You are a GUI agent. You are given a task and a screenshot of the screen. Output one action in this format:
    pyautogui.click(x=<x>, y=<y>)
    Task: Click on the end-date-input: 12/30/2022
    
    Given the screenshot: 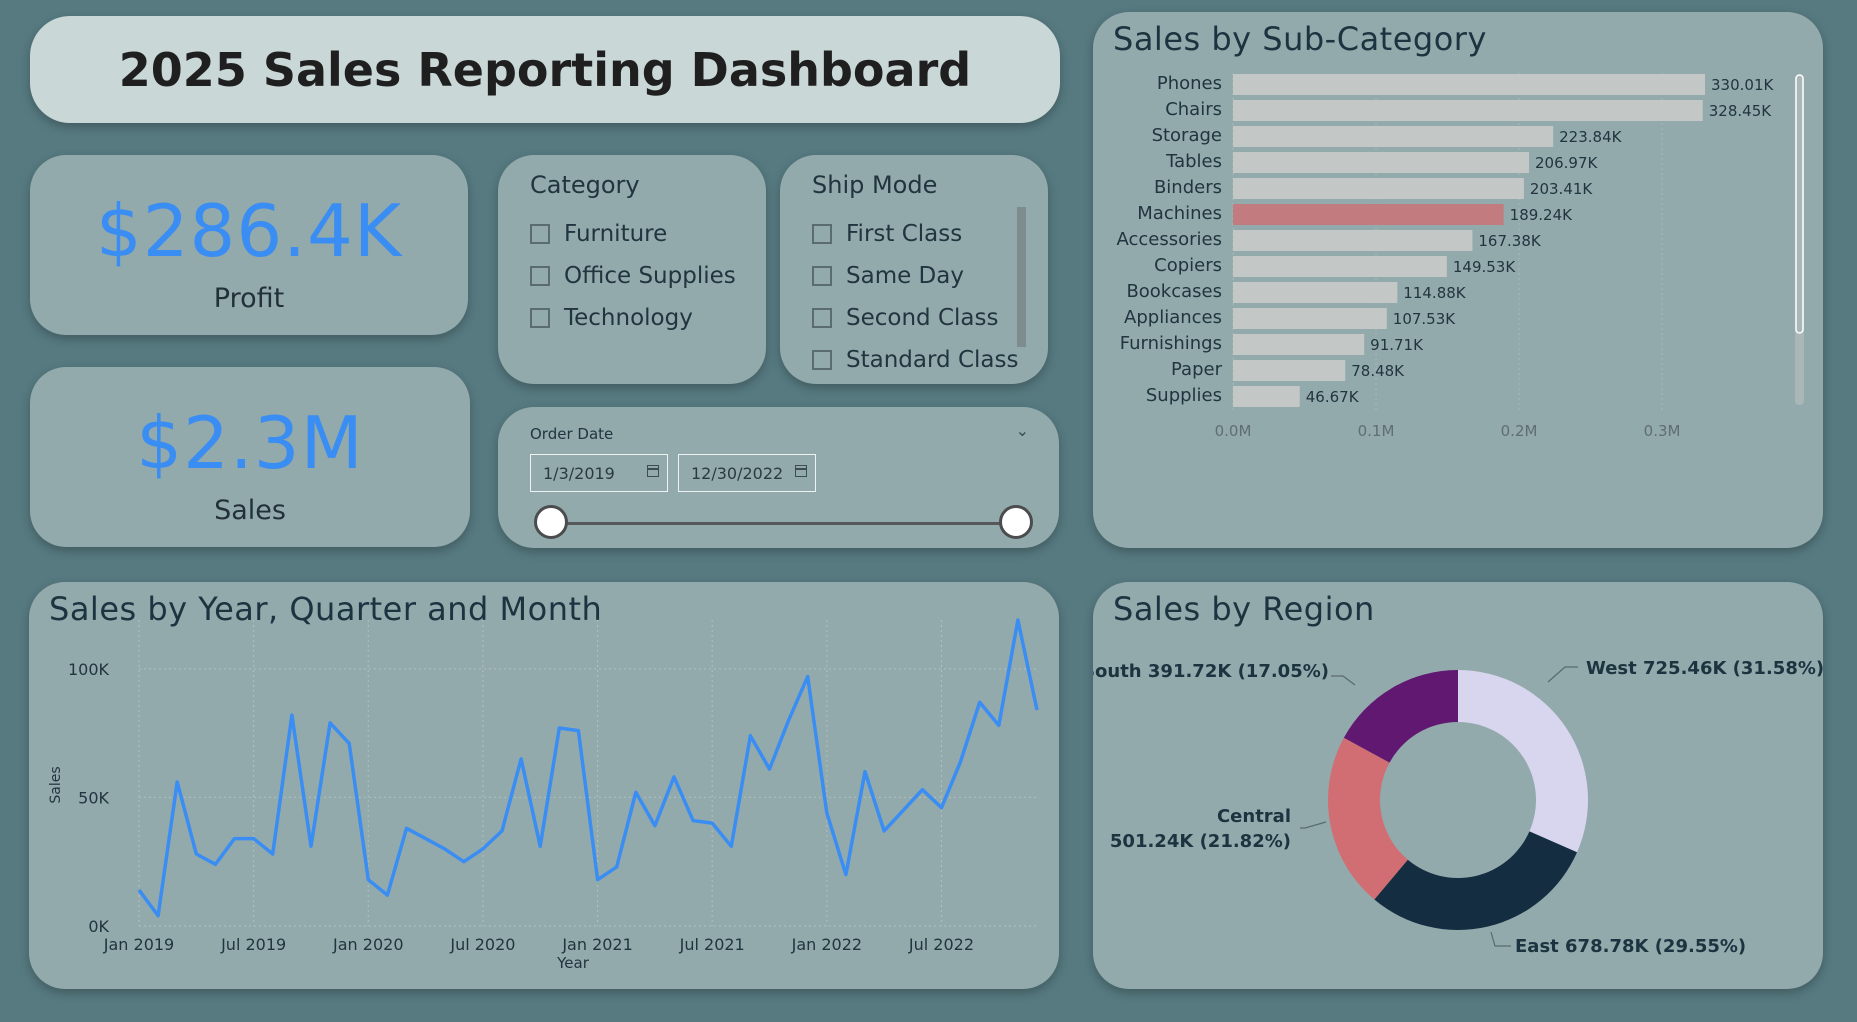 What is the action you would take?
    pyautogui.click(x=747, y=473)
    